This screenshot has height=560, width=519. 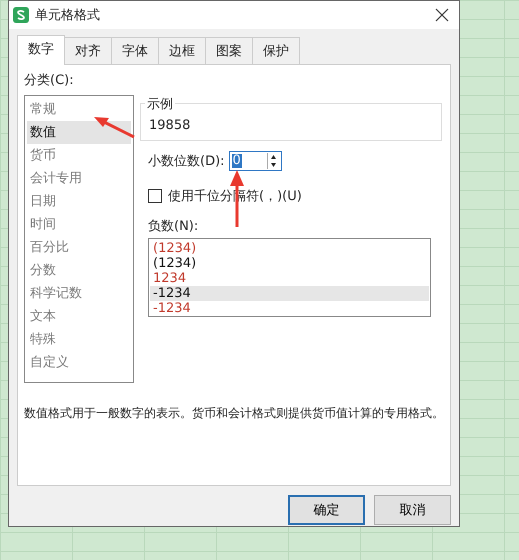 What do you see at coordinates (114, 127) in the screenshot?
I see `arrow-annotation` at bounding box center [114, 127].